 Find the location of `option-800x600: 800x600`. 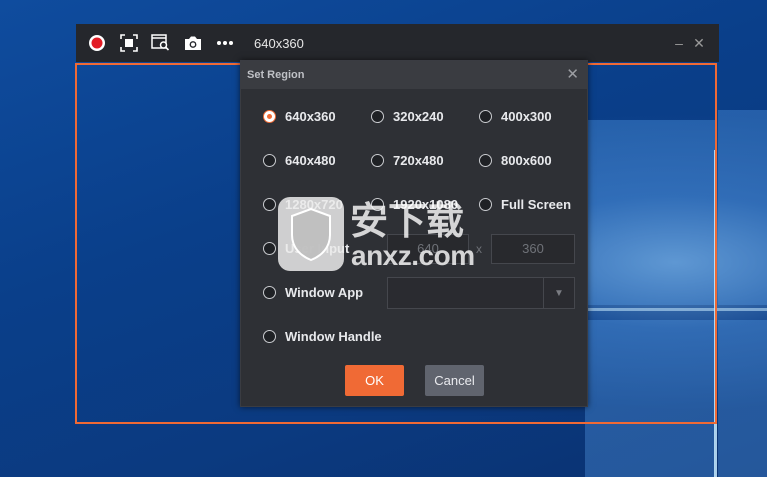

option-800x600: 800x600 is located at coordinates (515, 160).